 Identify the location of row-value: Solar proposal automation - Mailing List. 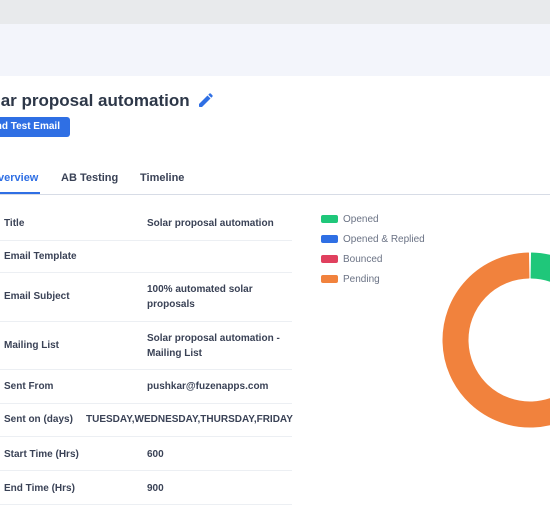
(213, 346).